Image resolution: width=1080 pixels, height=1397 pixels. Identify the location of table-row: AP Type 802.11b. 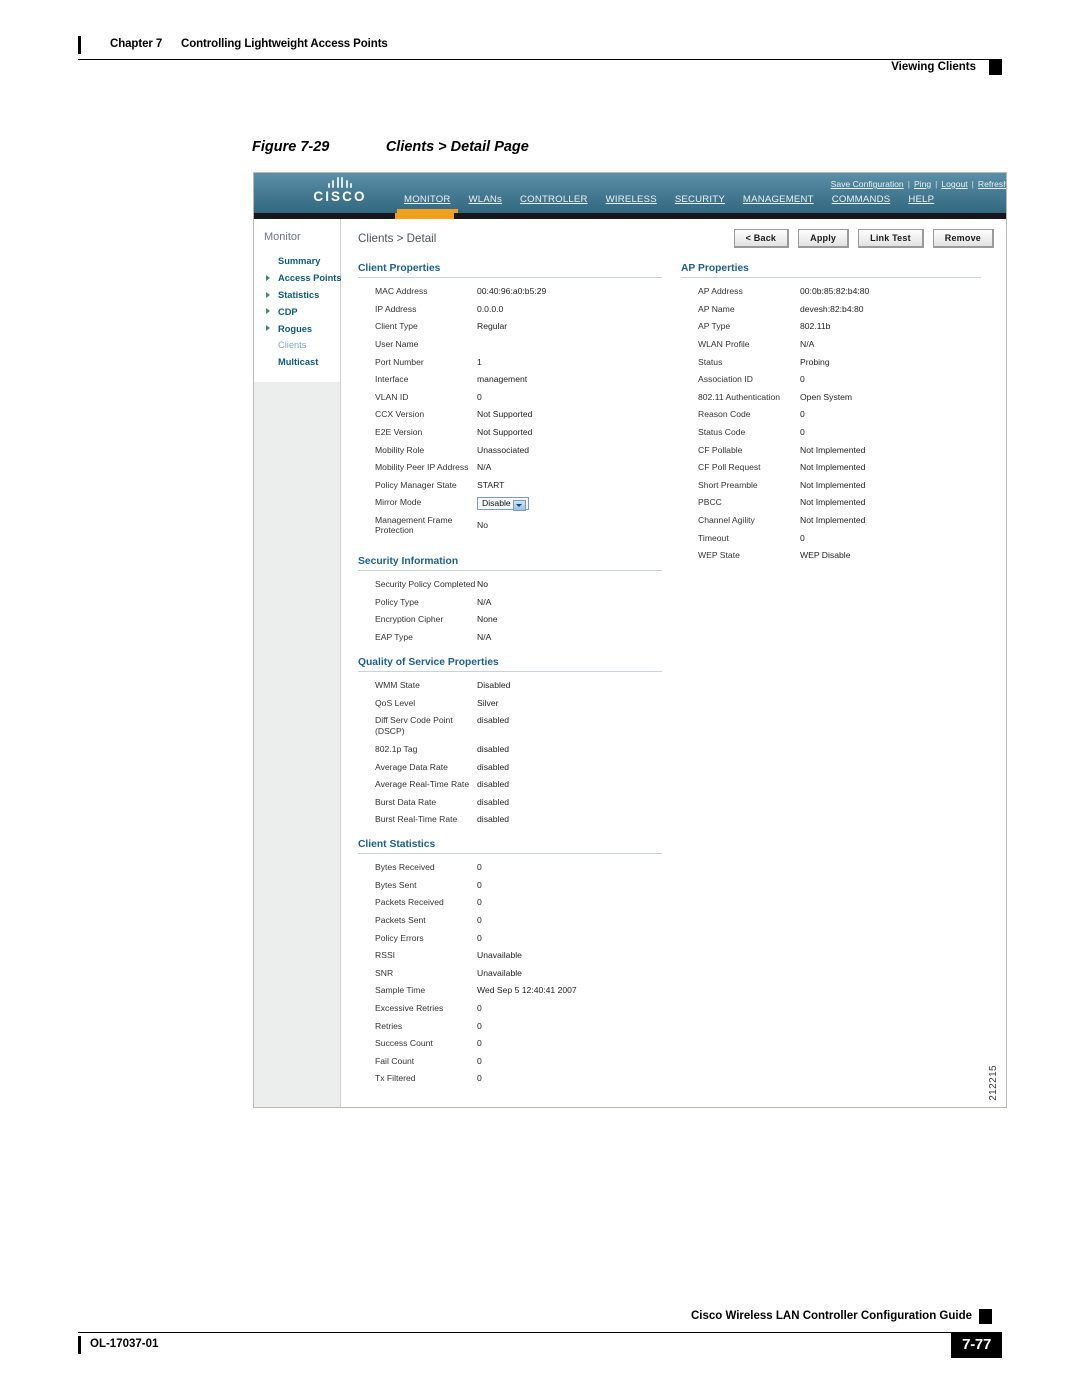
(831, 327).